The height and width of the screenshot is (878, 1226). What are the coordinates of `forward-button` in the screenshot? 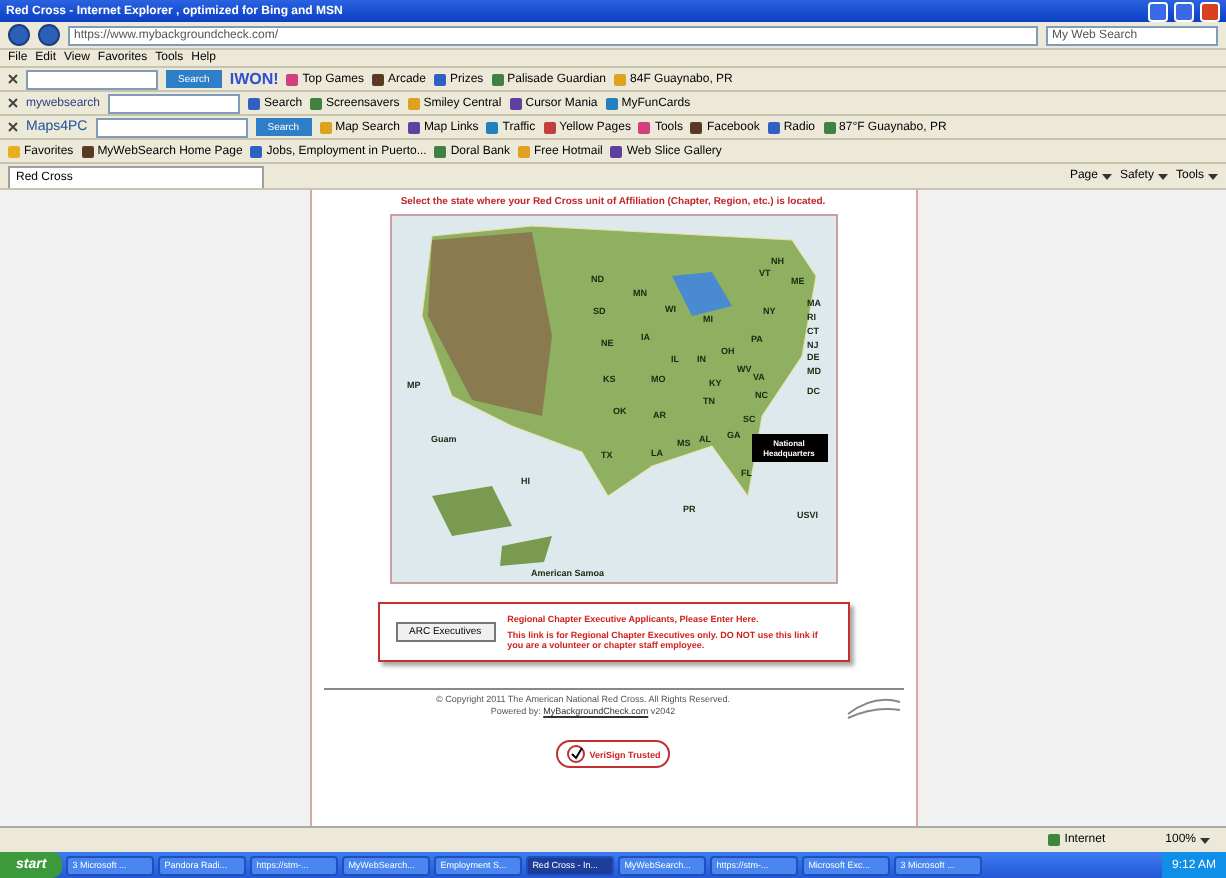 It's located at (49, 35).